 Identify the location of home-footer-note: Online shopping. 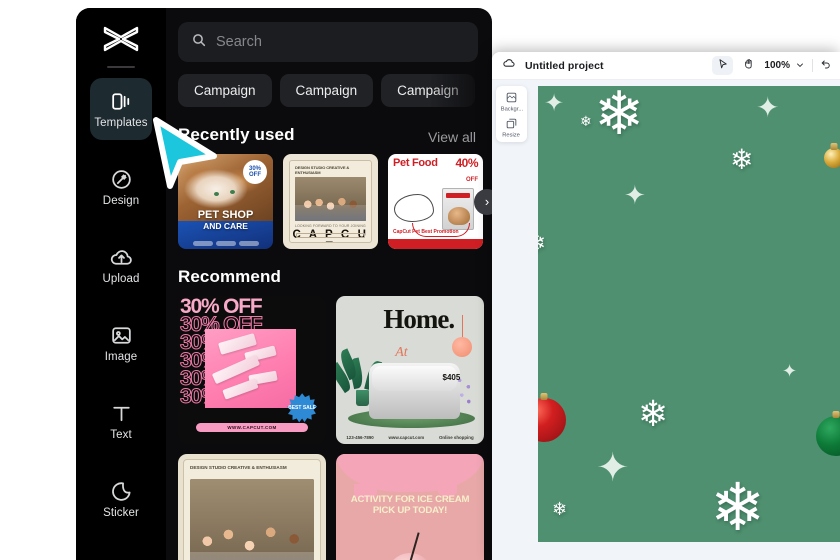
(456, 437).